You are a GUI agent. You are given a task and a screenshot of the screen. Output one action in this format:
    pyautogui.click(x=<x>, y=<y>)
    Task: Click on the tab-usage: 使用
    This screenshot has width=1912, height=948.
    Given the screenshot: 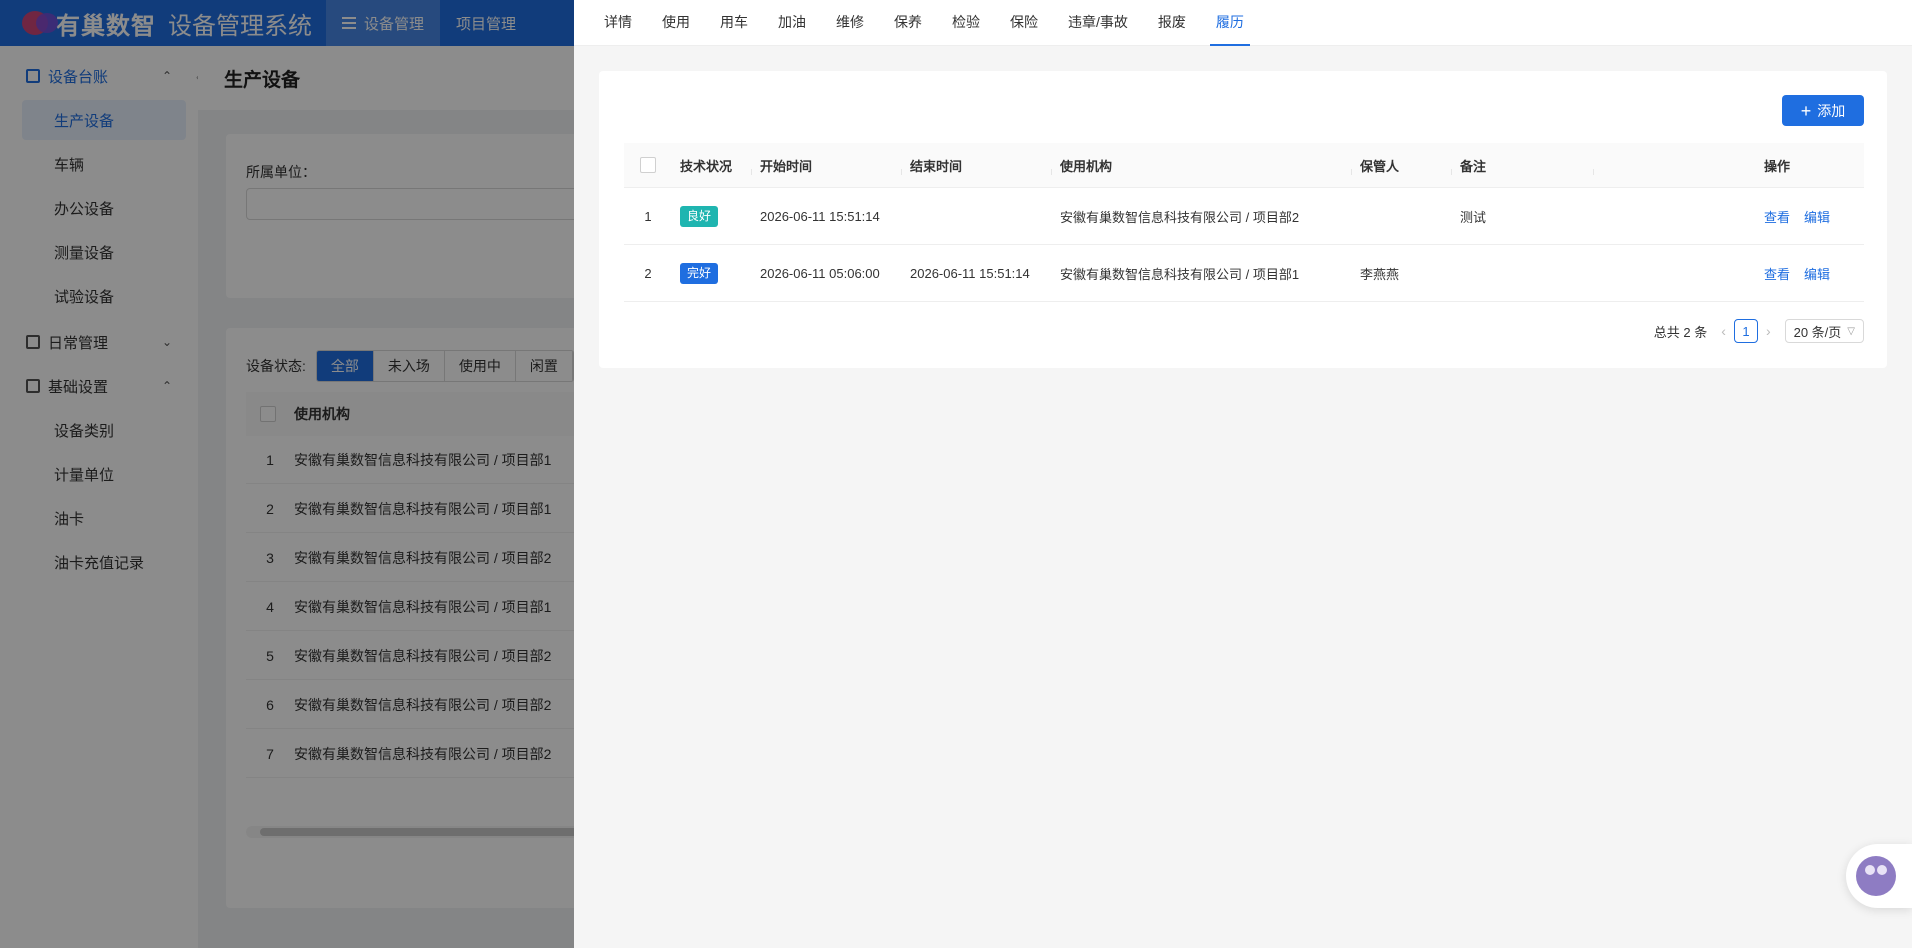 What is the action you would take?
    pyautogui.click(x=676, y=23)
    